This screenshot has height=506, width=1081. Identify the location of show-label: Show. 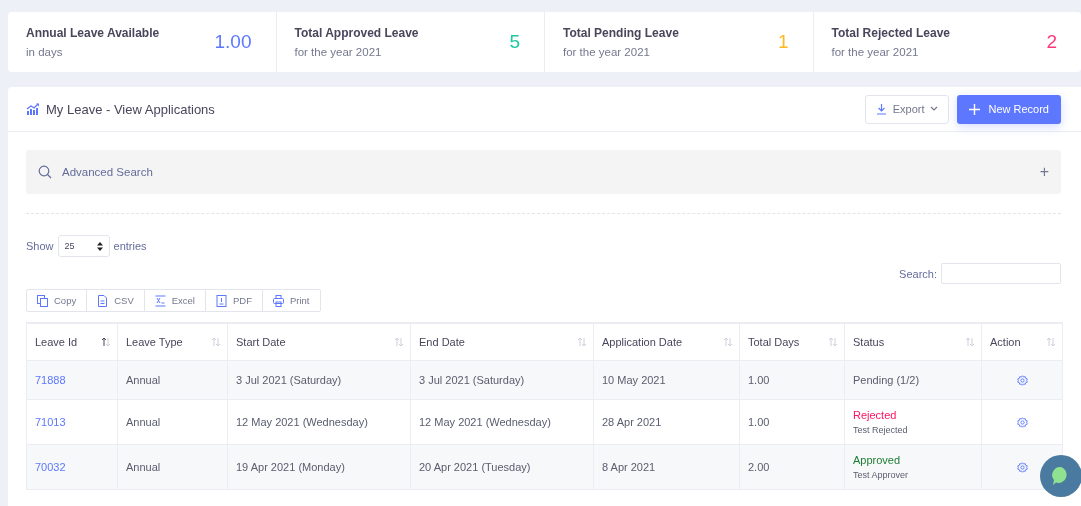
(40, 246).